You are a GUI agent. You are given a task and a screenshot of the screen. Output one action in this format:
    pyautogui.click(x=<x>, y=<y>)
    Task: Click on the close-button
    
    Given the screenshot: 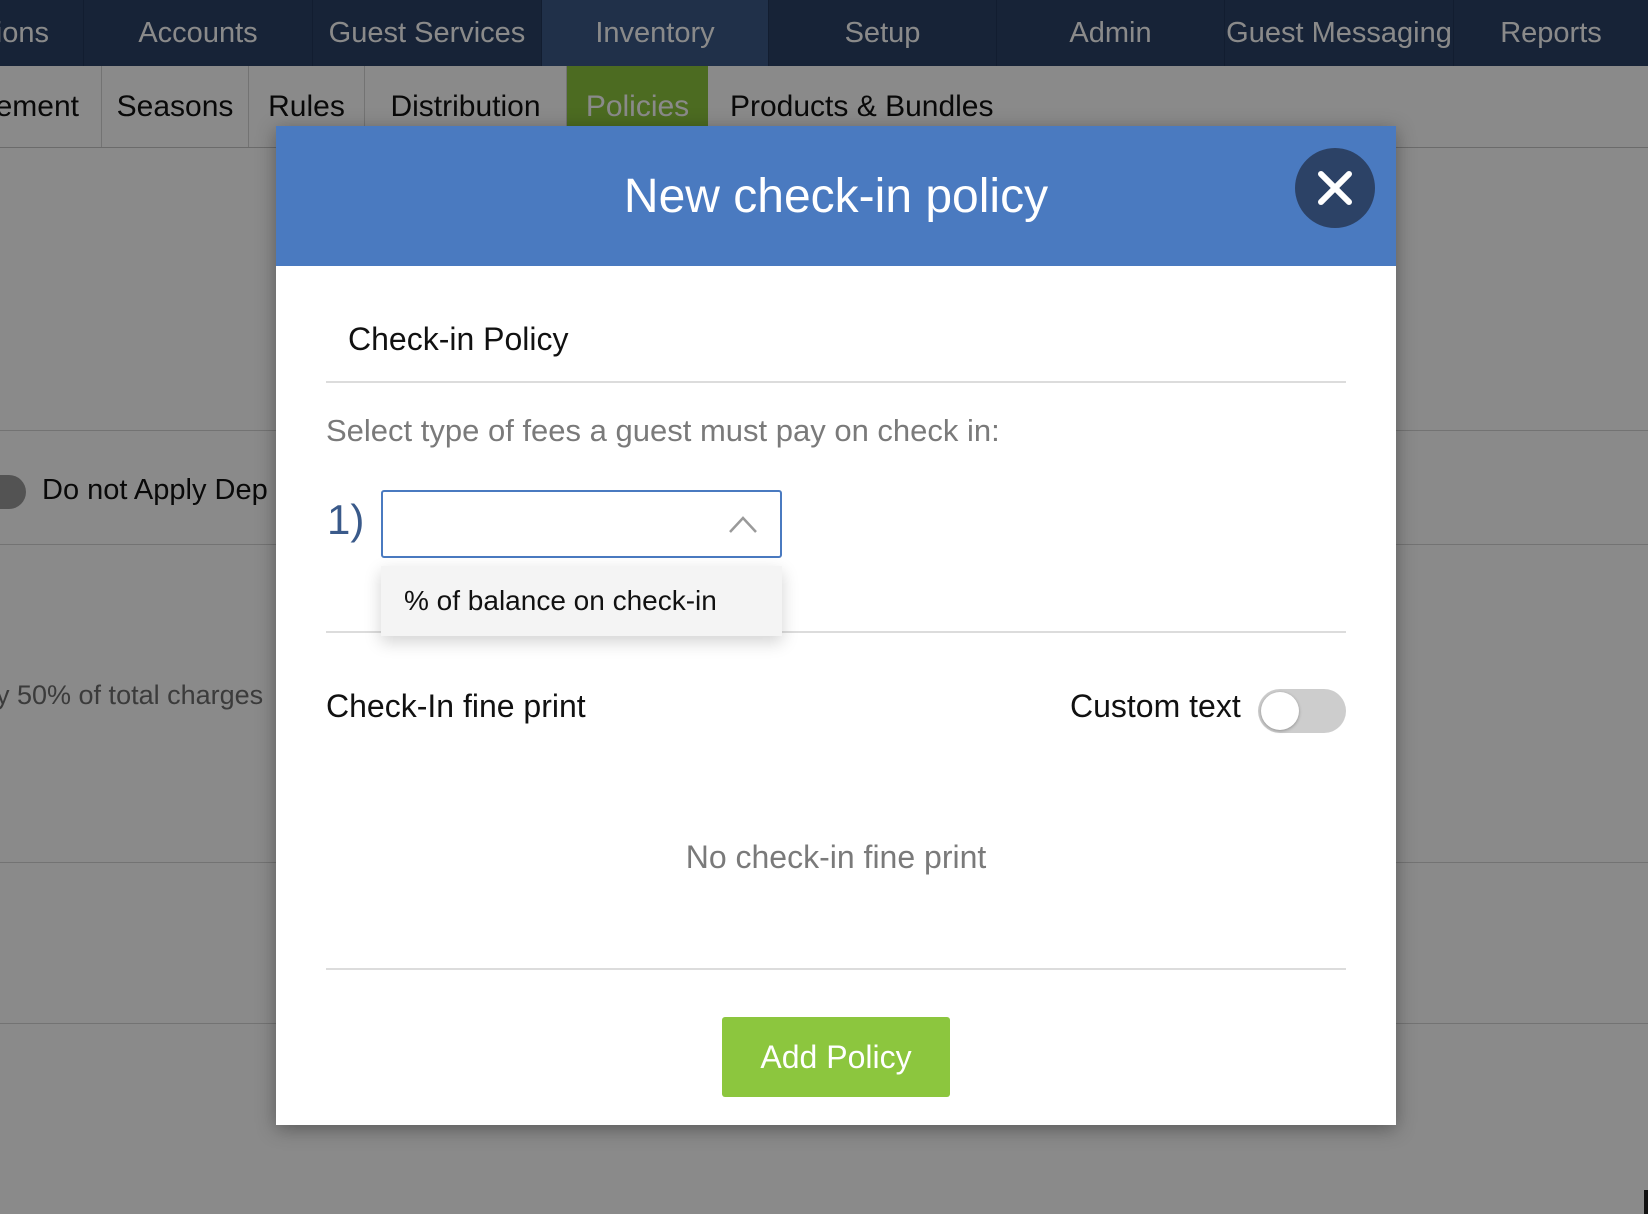 What is the action you would take?
    pyautogui.click(x=1335, y=188)
    